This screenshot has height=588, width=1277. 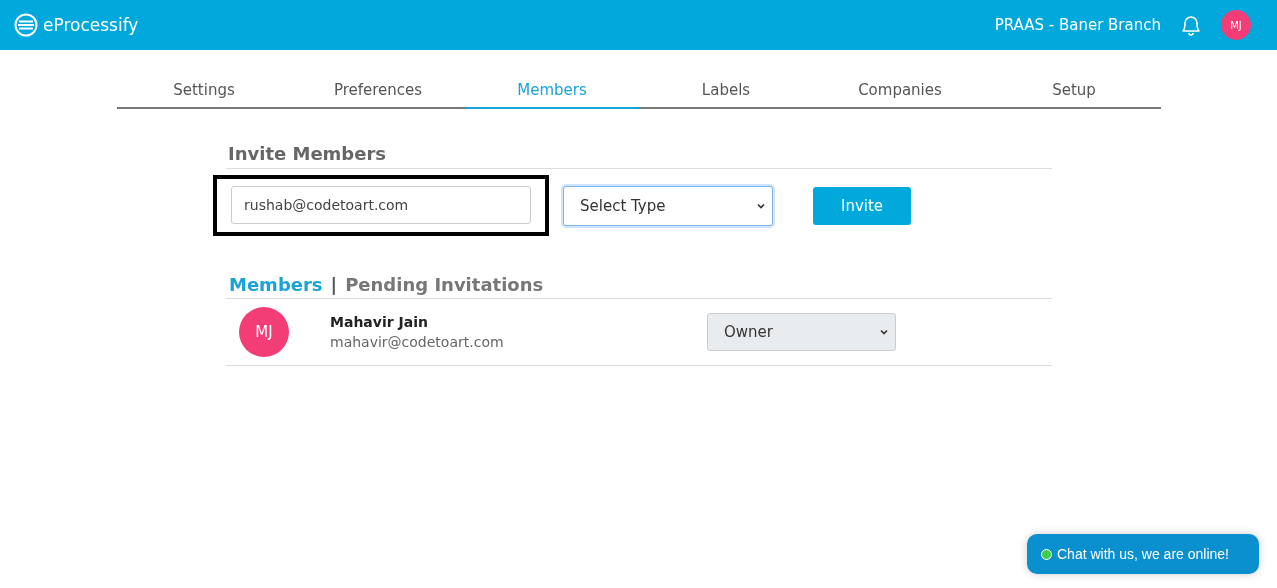 I want to click on member-name: Mahavir Jain, so click(x=379, y=322).